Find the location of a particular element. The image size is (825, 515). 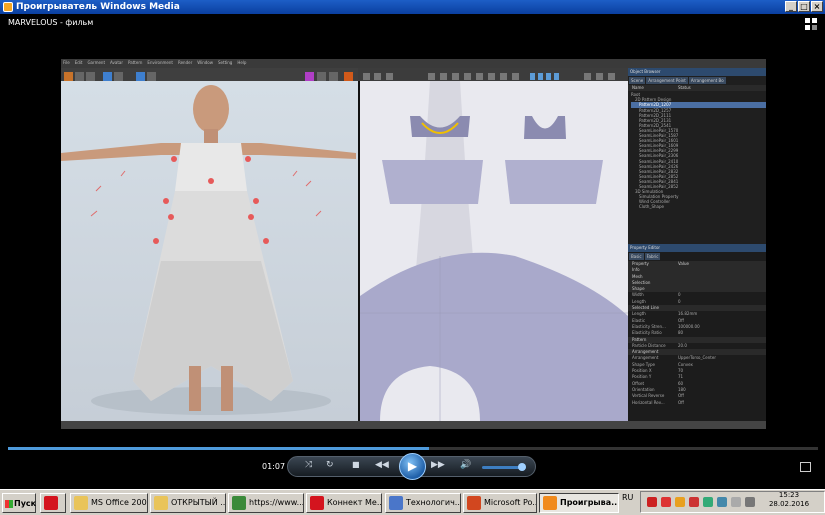

switch-to-library-icon is located at coordinates (811, 24).